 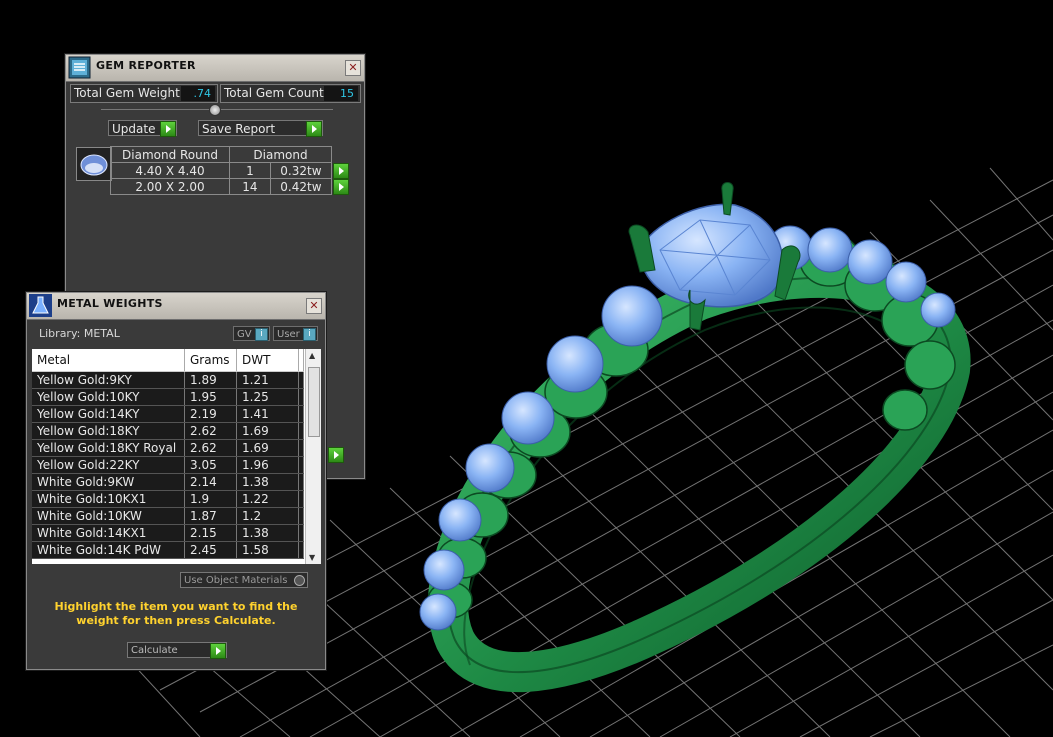 What do you see at coordinates (79, 67) in the screenshot?
I see `gem-report-icon` at bounding box center [79, 67].